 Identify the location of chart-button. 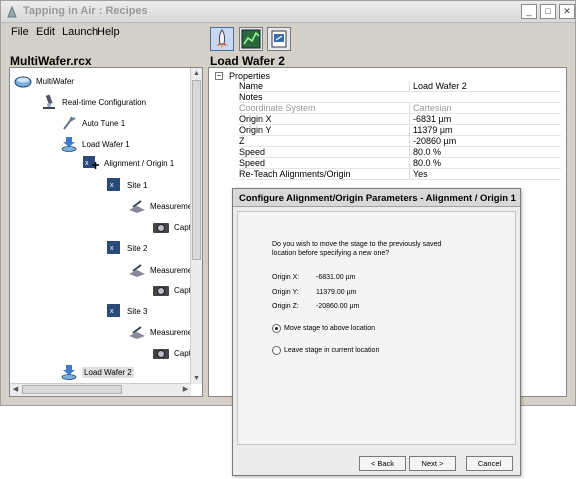
(251, 39).